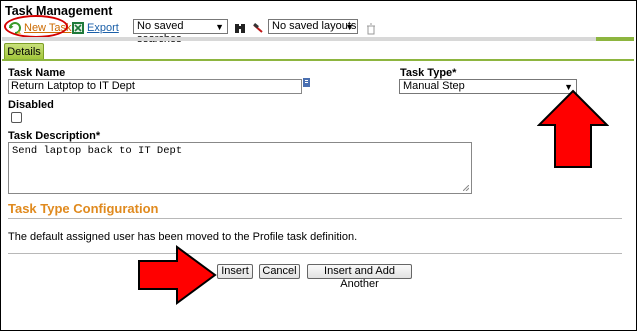 This screenshot has width=637, height=331. I want to click on tab-details: Details, so click(24, 51).